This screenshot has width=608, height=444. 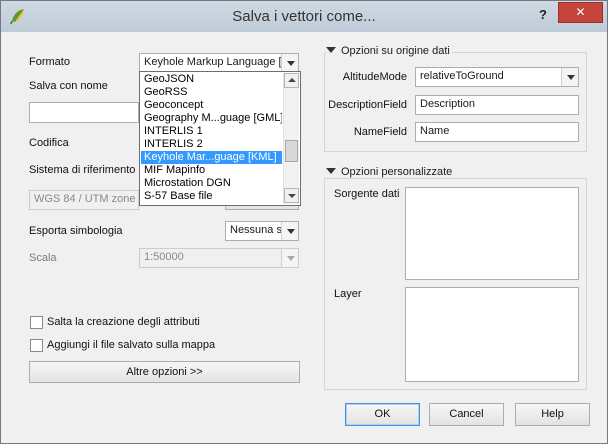 I want to click on format-option: Geoconcept, so click(x=211, y=105).